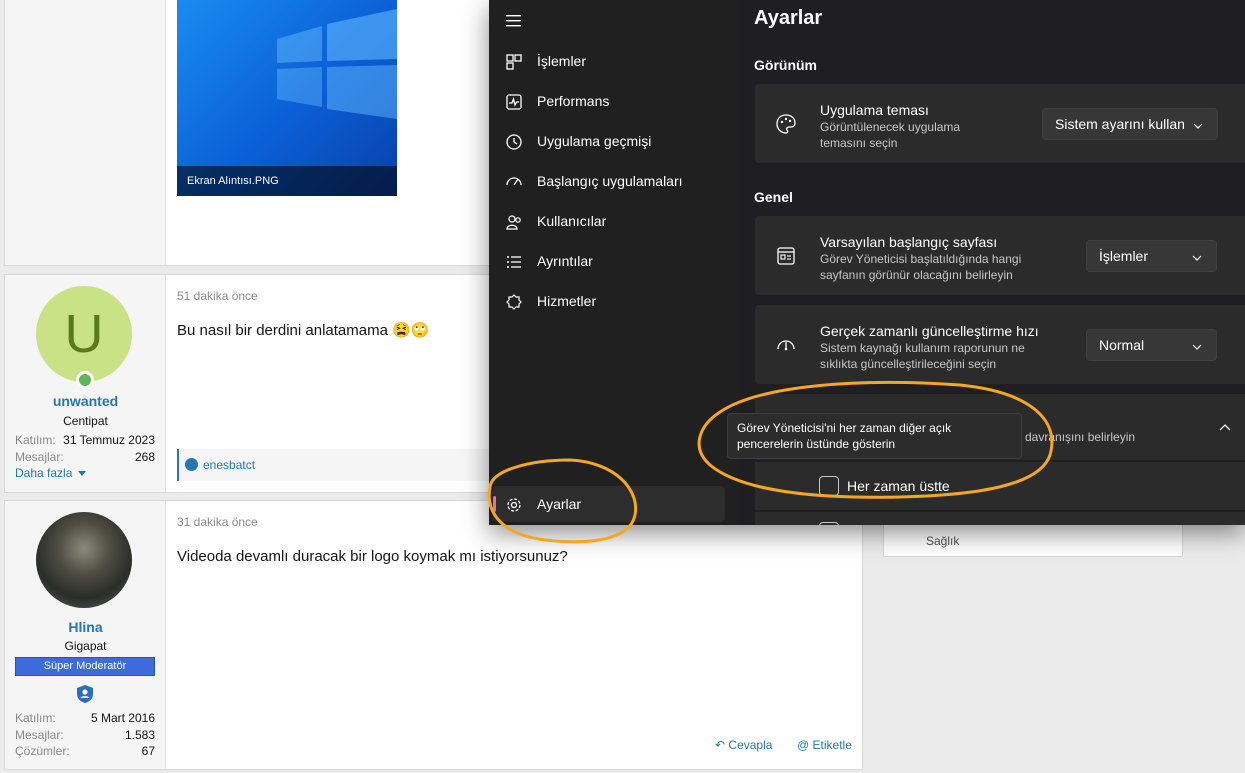 This screenshot has height=773, width=1245. Describe the element at coordinates (785, 65) in the screenshot. I see `section-appearance: Görünüm` at that location.